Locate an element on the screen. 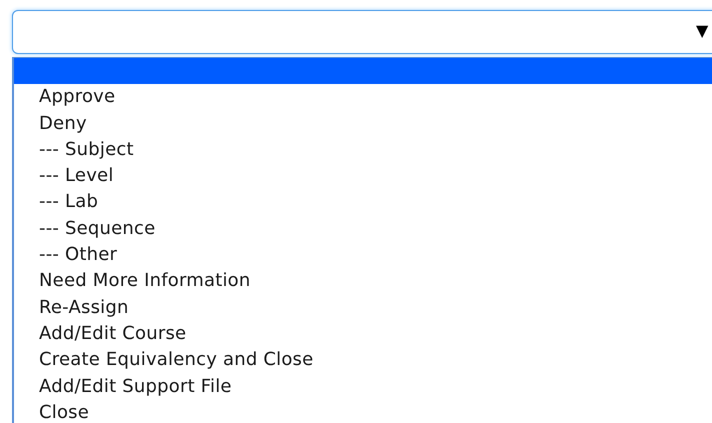 The image size is (712, 423). dropdown-option: --- Sequence is located at coordinates (363, 229).